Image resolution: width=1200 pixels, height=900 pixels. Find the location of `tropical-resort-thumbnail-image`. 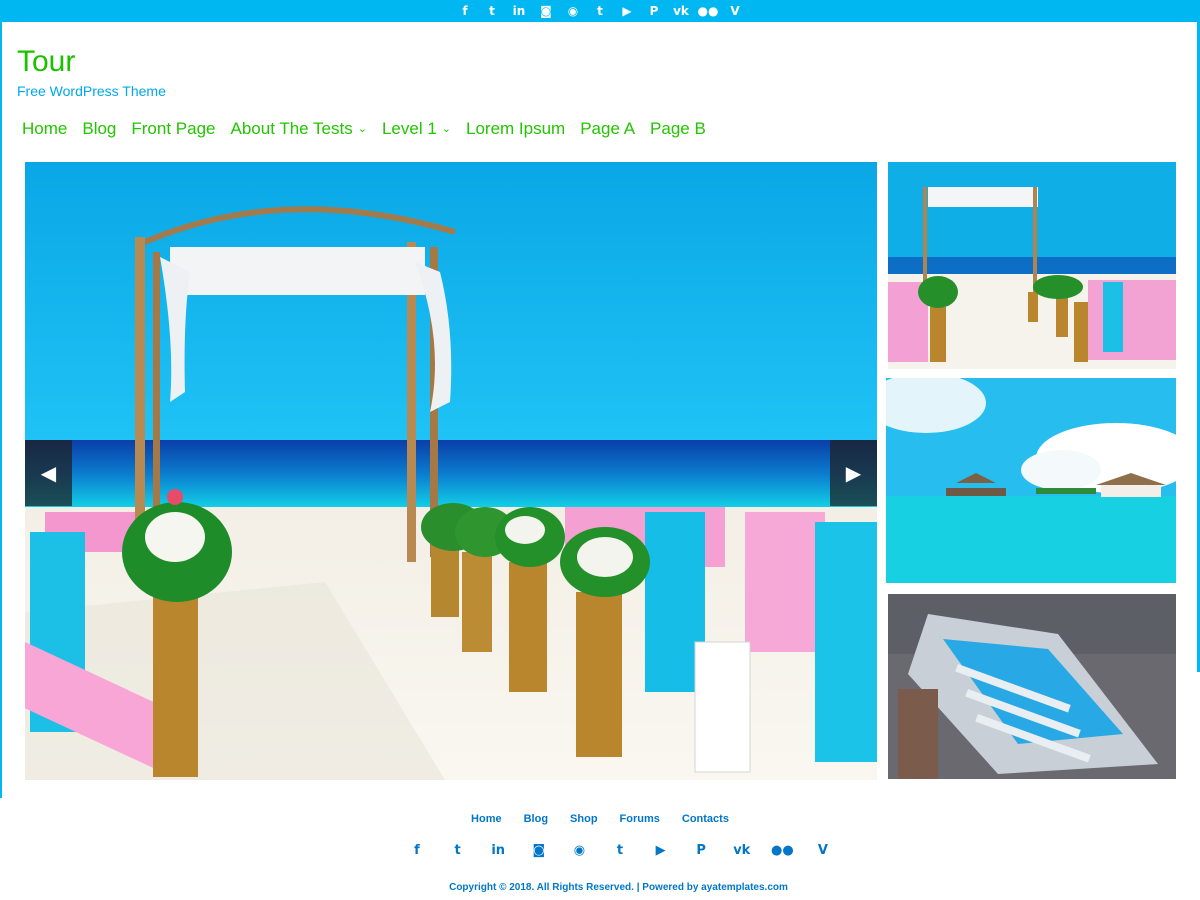

tropical-resort-thumbnail-image is located at coordinates (1031, 480).